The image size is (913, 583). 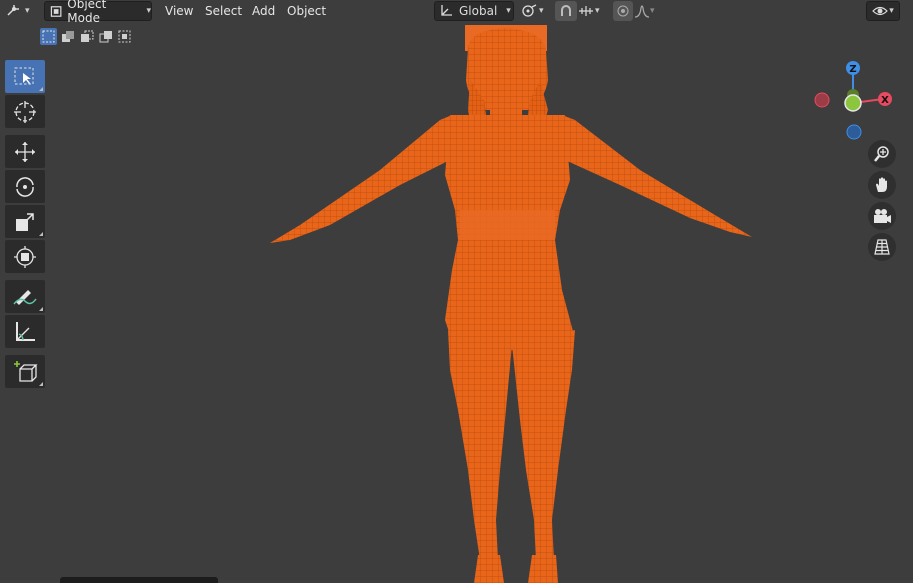 I want to click on magnet-icon, so click(x=566, y=10).